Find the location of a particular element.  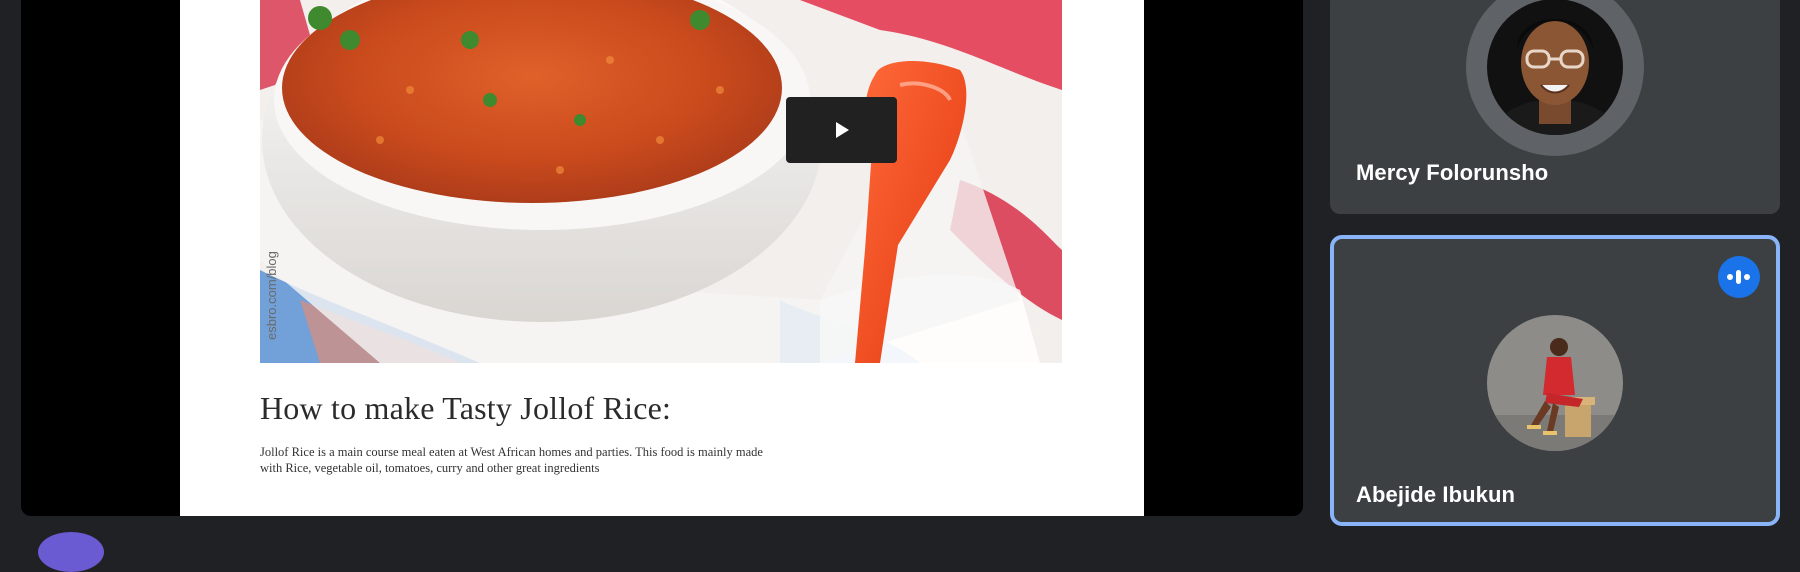

play-icon is located at coordinates (842, 130).